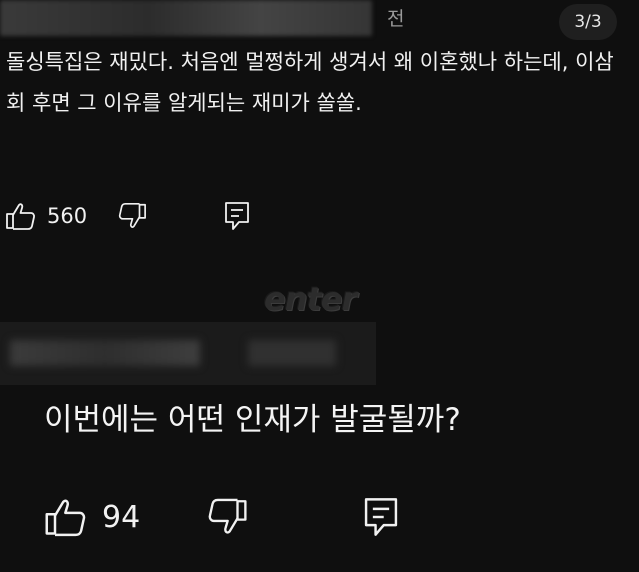 This screenshot has width=639, height=572. What do you see at coordinates (588, 22) in the screenshot?
I see `page-indicator: 3/3` at bounding box center [588, 22].